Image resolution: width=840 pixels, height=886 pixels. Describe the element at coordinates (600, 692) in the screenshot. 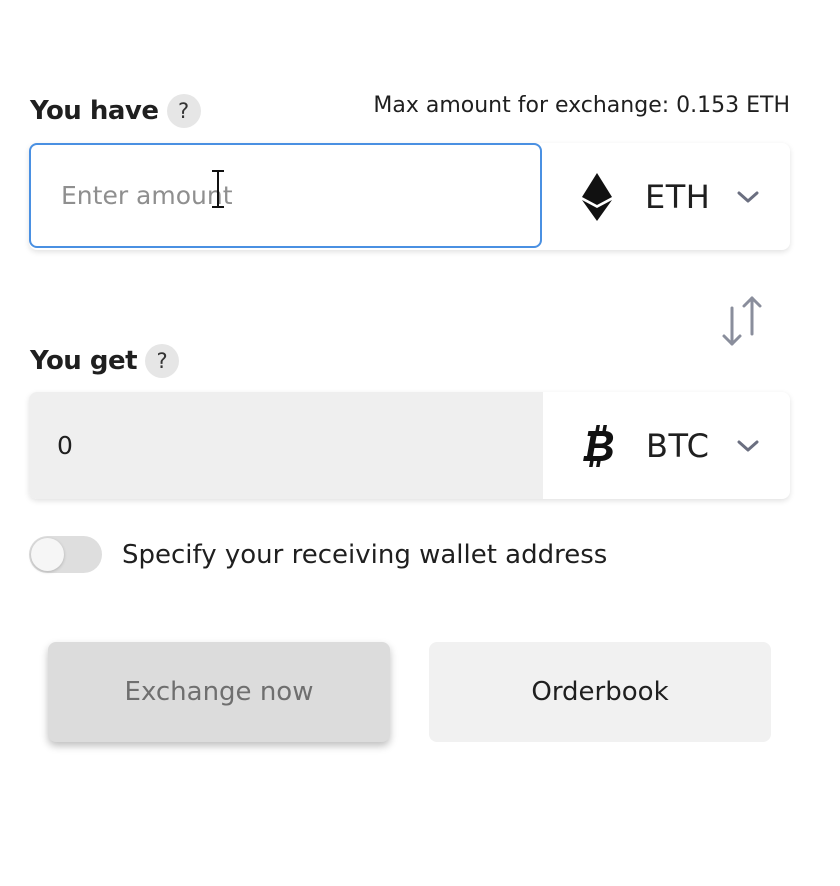

I see `orderbook-button: Orderbook` at that location.